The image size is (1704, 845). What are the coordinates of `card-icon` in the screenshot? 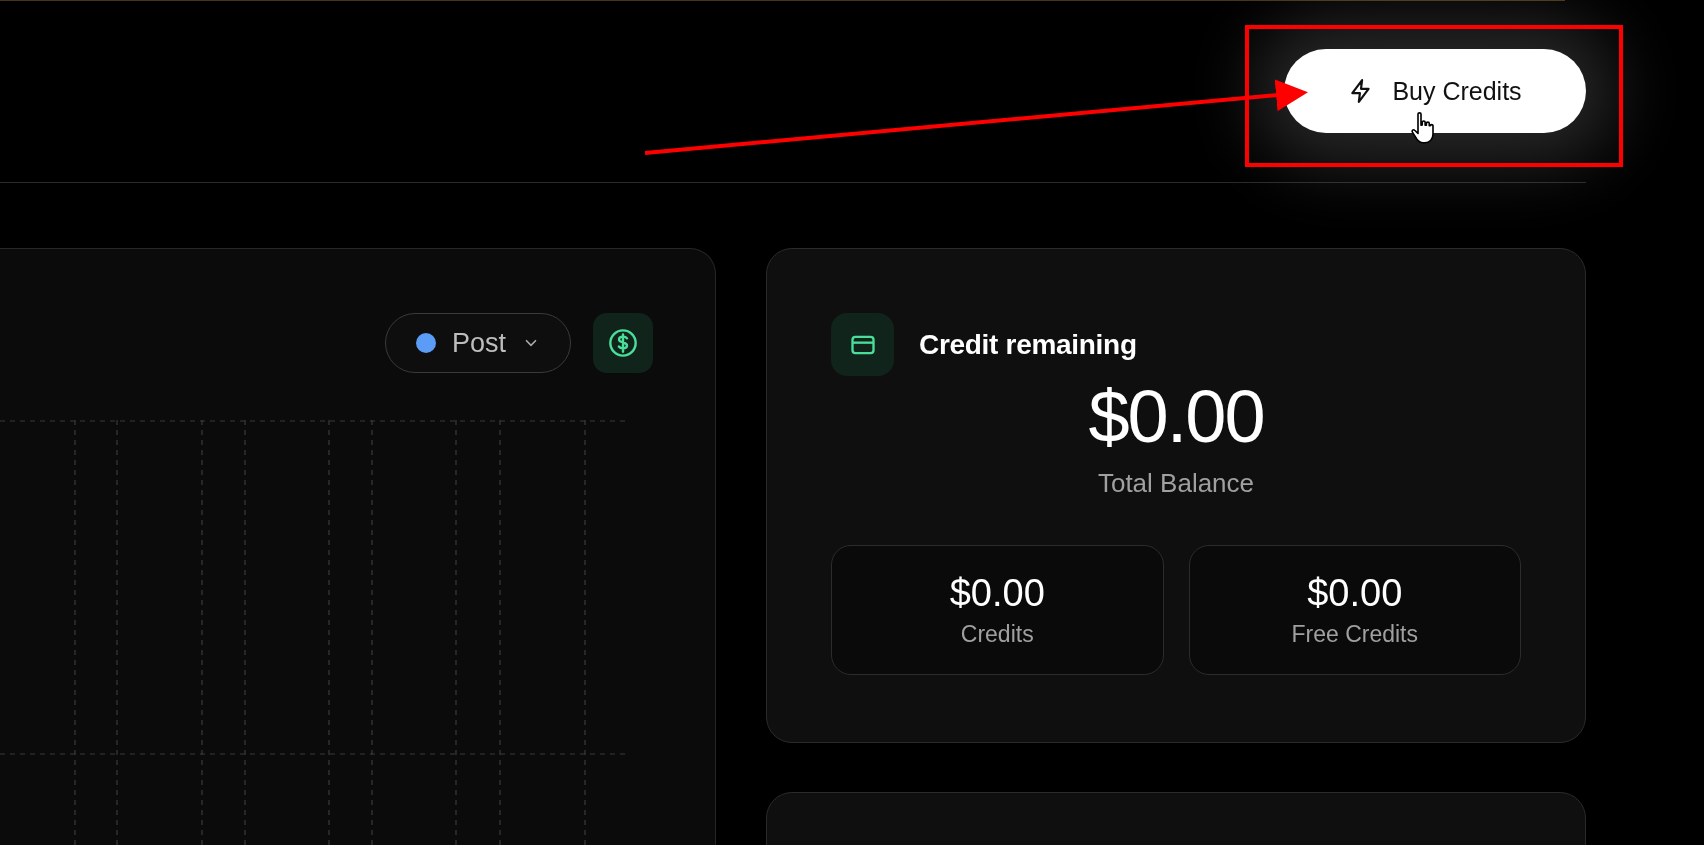 It's located at (862, 344).